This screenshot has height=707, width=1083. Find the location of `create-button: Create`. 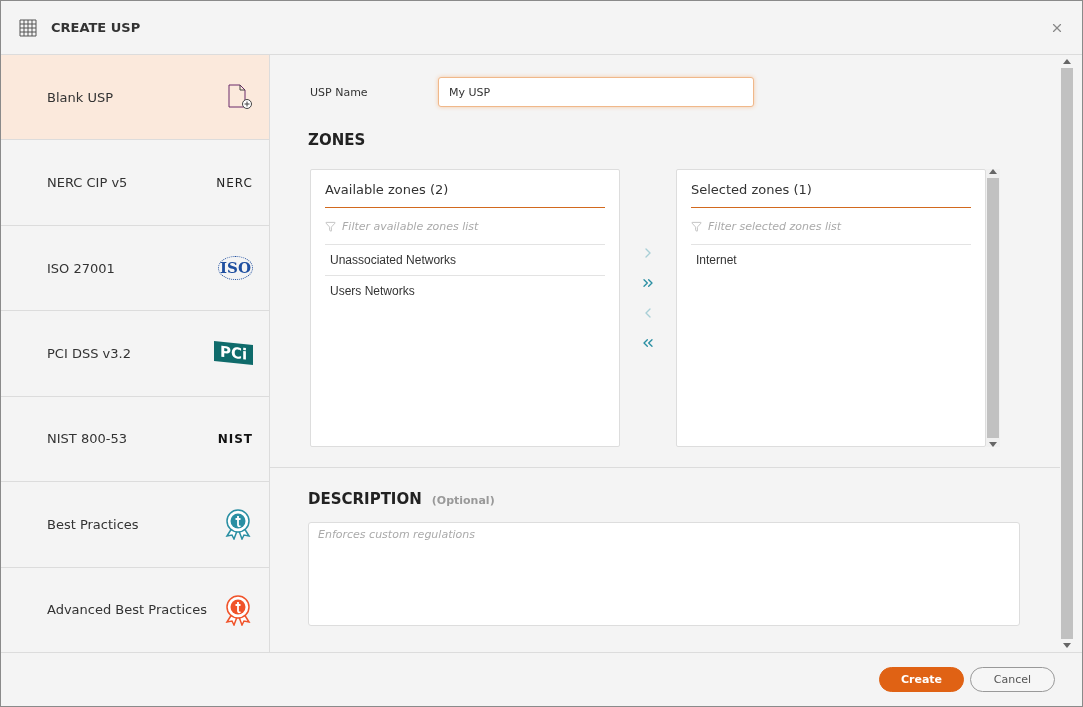

create-button: Create is located at coordinates (921, 679).